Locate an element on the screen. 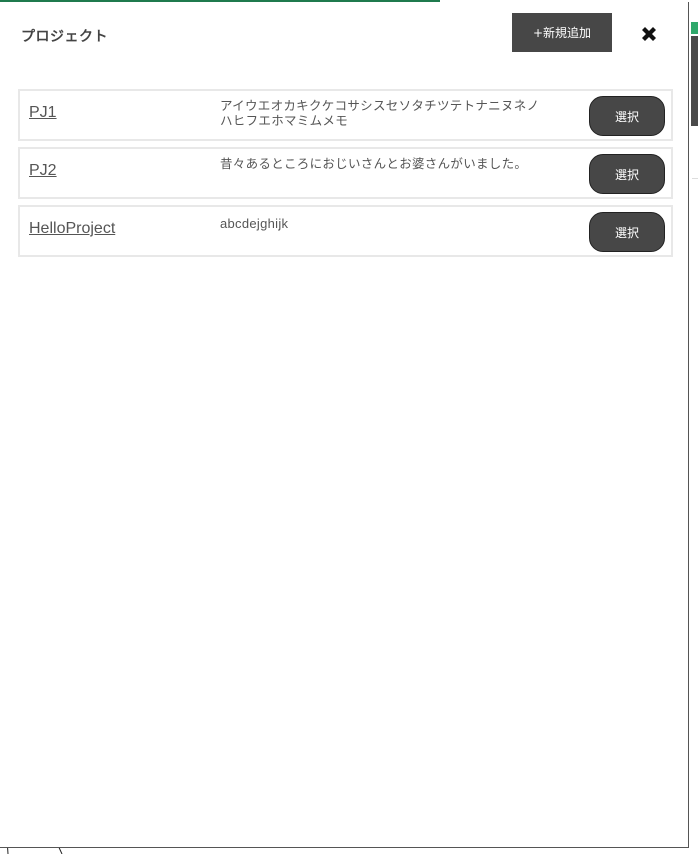  modal-title: プロジェクト is located at coordinates (64, 37).